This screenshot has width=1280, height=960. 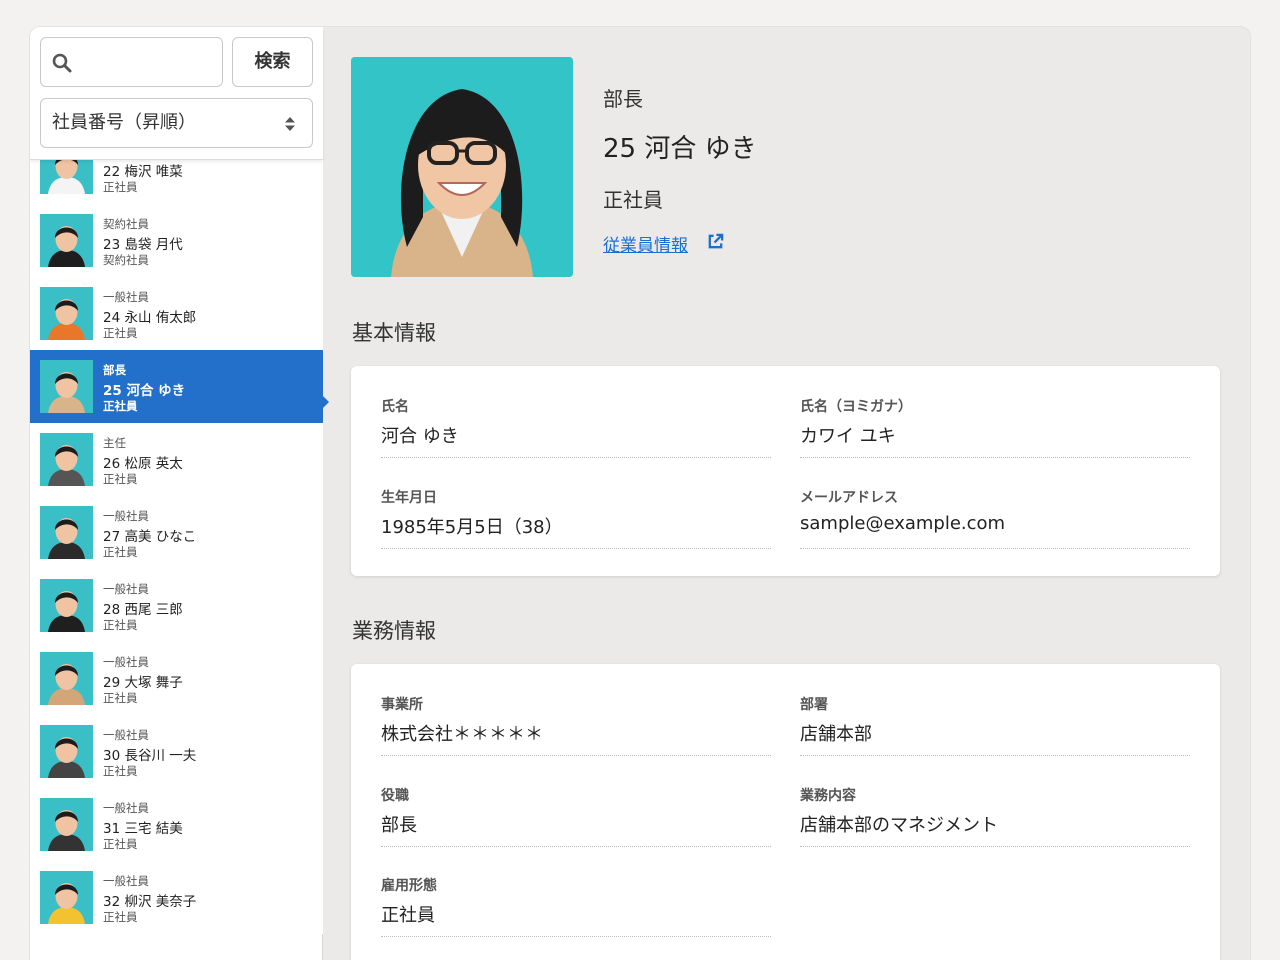 I want to click on list-item: 一般社員 32 柳沢 美奈子 正社員, so click(x=176, y=897).